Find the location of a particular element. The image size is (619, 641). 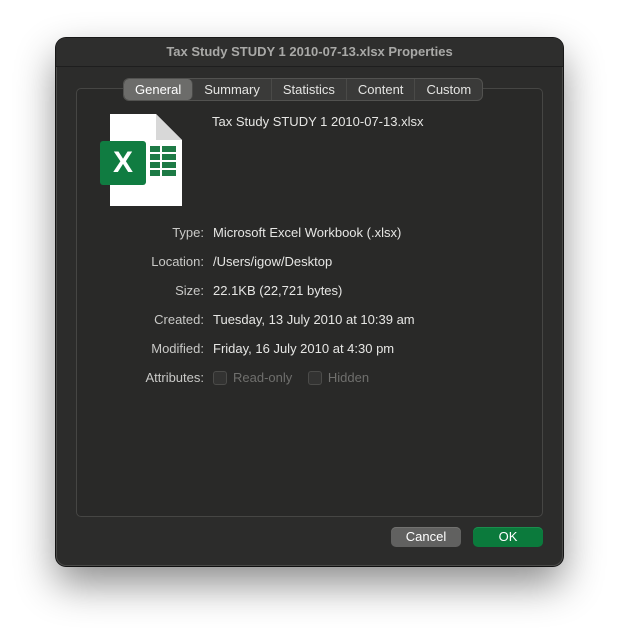

created-label: Created: is located at coordinates (179, 319).